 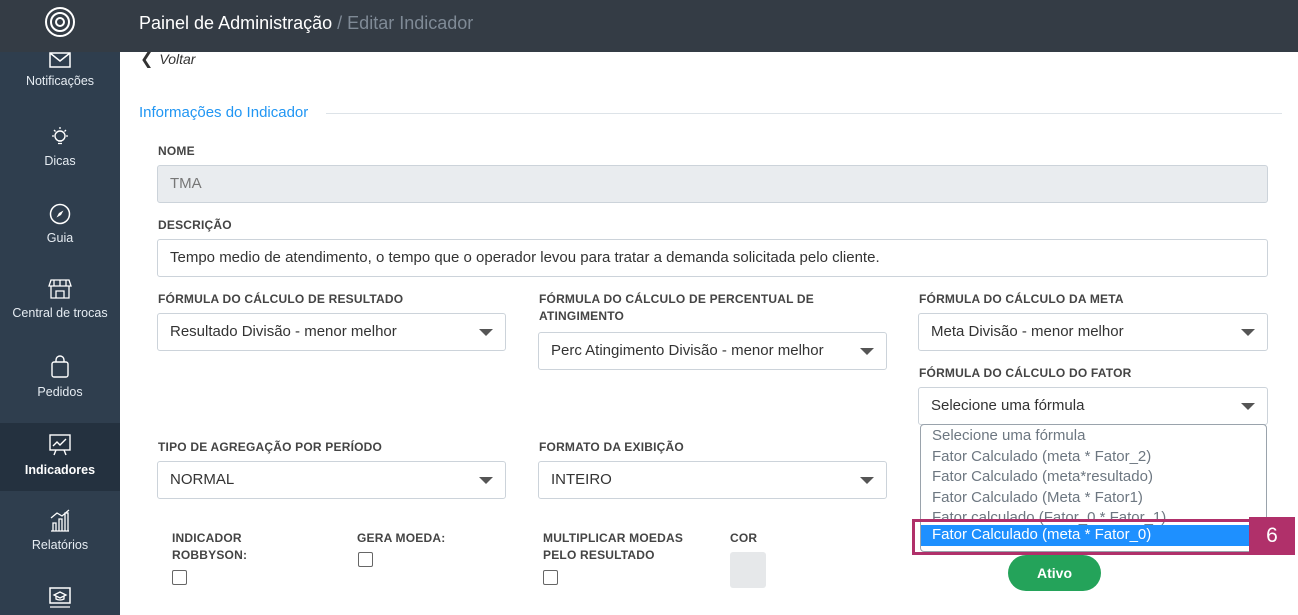 What do you see at coordinates (676, 299) in the screenshot?
I see `formula-percentual-label-line1: FÓRMULA DO CÁLCULO DE PERCENTUAL DE` at bounding box center [676, 299].